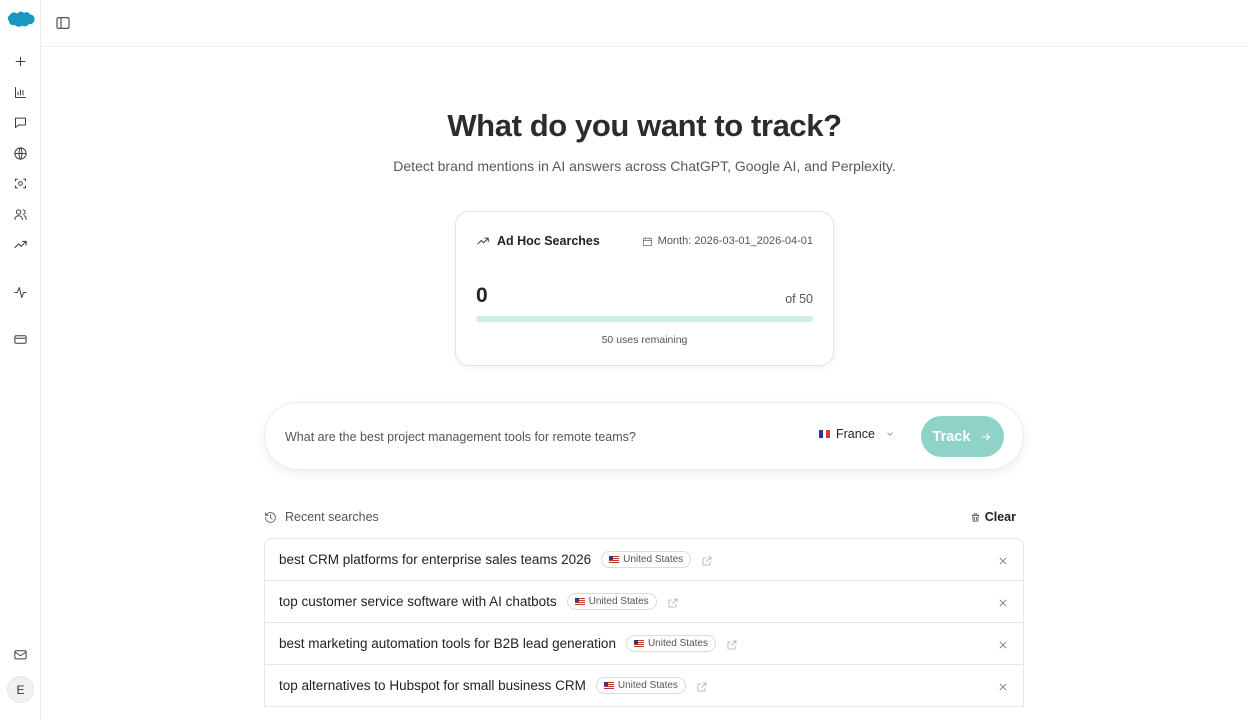  I want to click on history-icon, so click(270, 517).